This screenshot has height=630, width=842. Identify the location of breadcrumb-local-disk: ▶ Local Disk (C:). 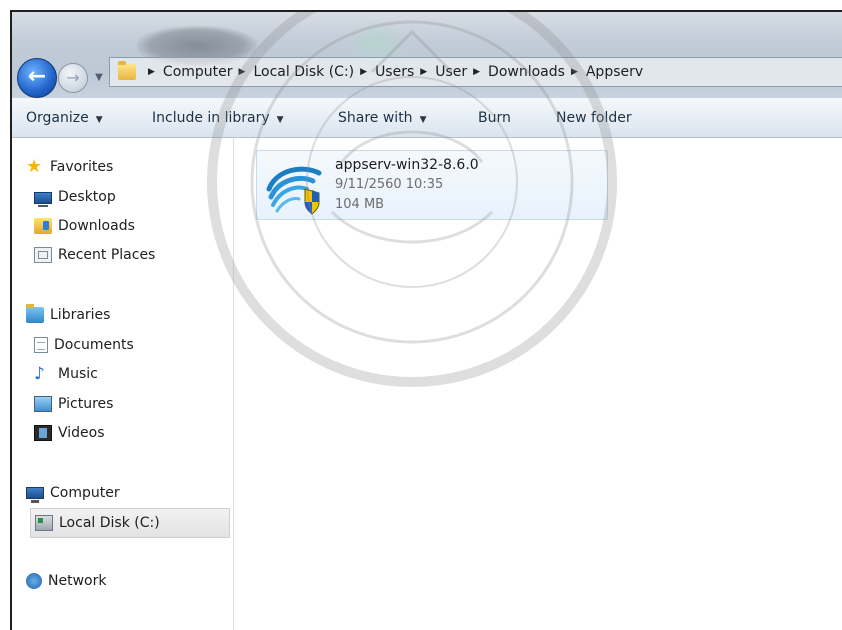
(294, 72).